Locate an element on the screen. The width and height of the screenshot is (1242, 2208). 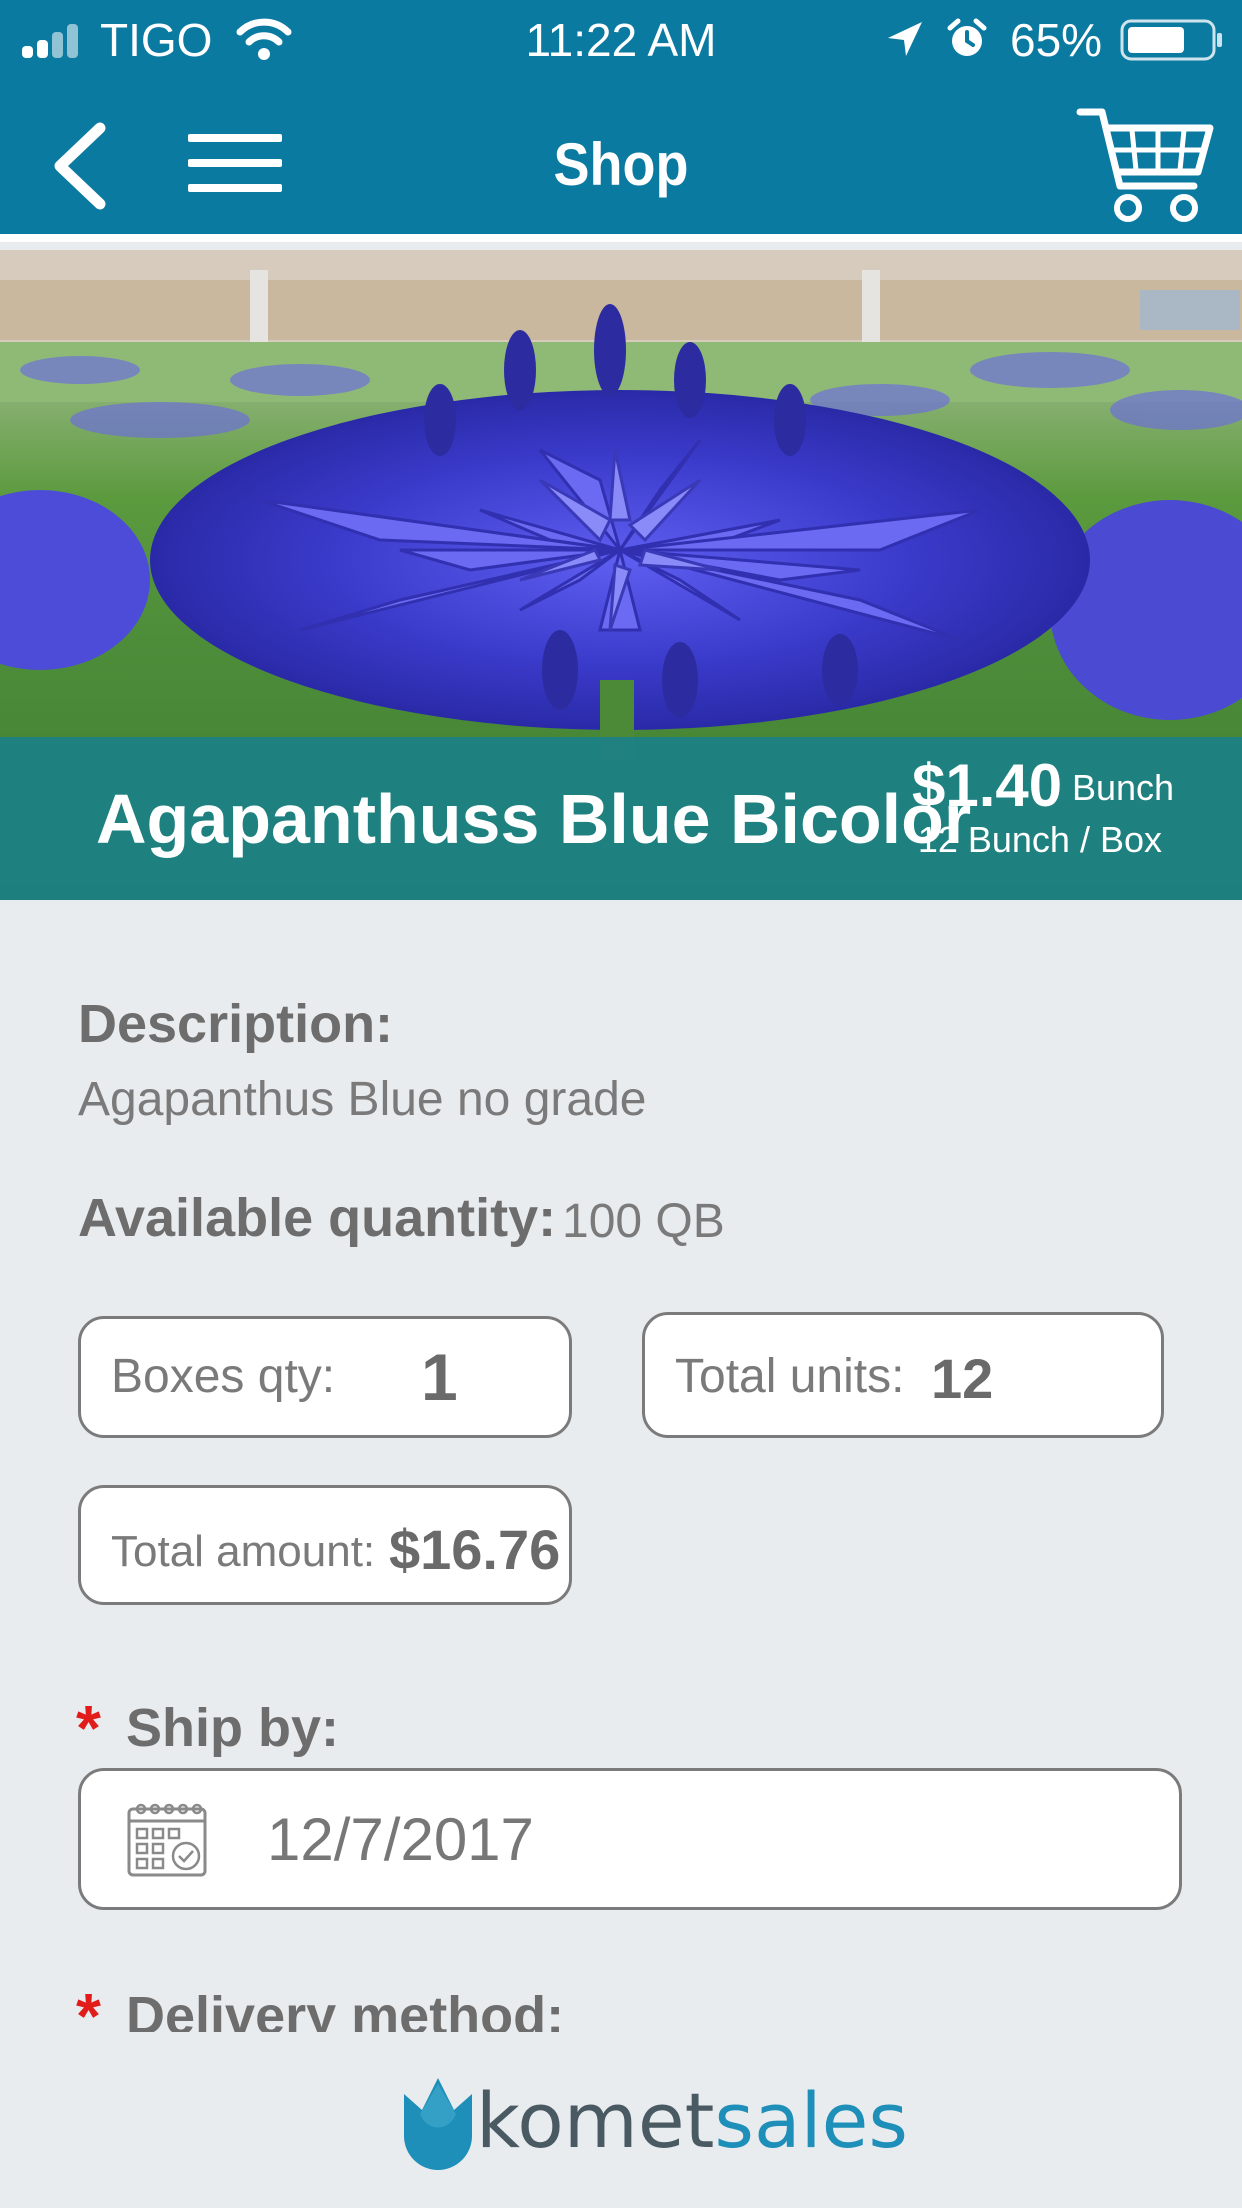
total-amount-field: Total amount: $16.76 is located at coordinates (325, 1545).